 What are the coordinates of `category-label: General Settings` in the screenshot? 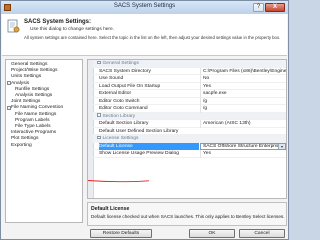 It's located at (120, 63).